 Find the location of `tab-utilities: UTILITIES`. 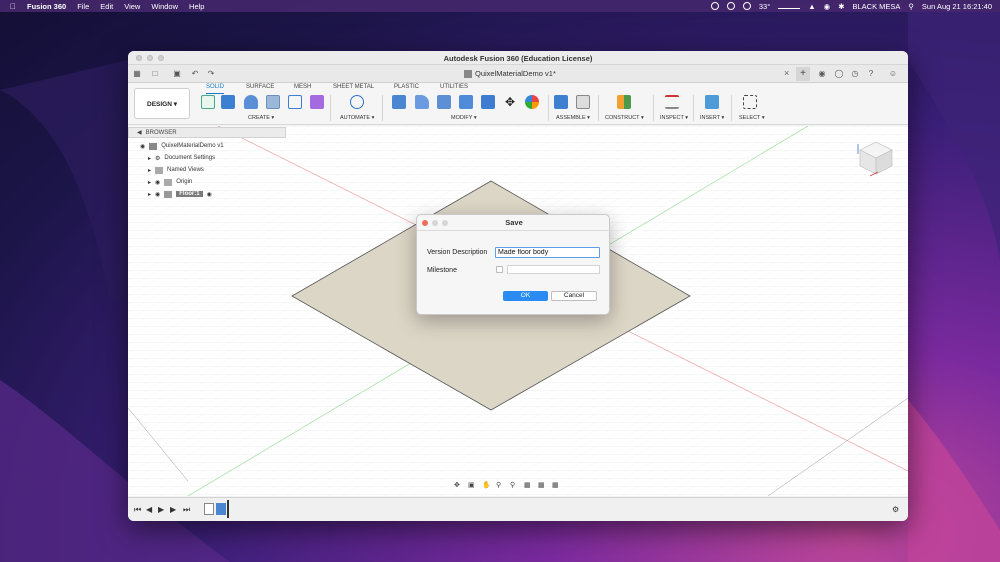

tab-utilities: UTILITIES is located at coordinates (454, 89).